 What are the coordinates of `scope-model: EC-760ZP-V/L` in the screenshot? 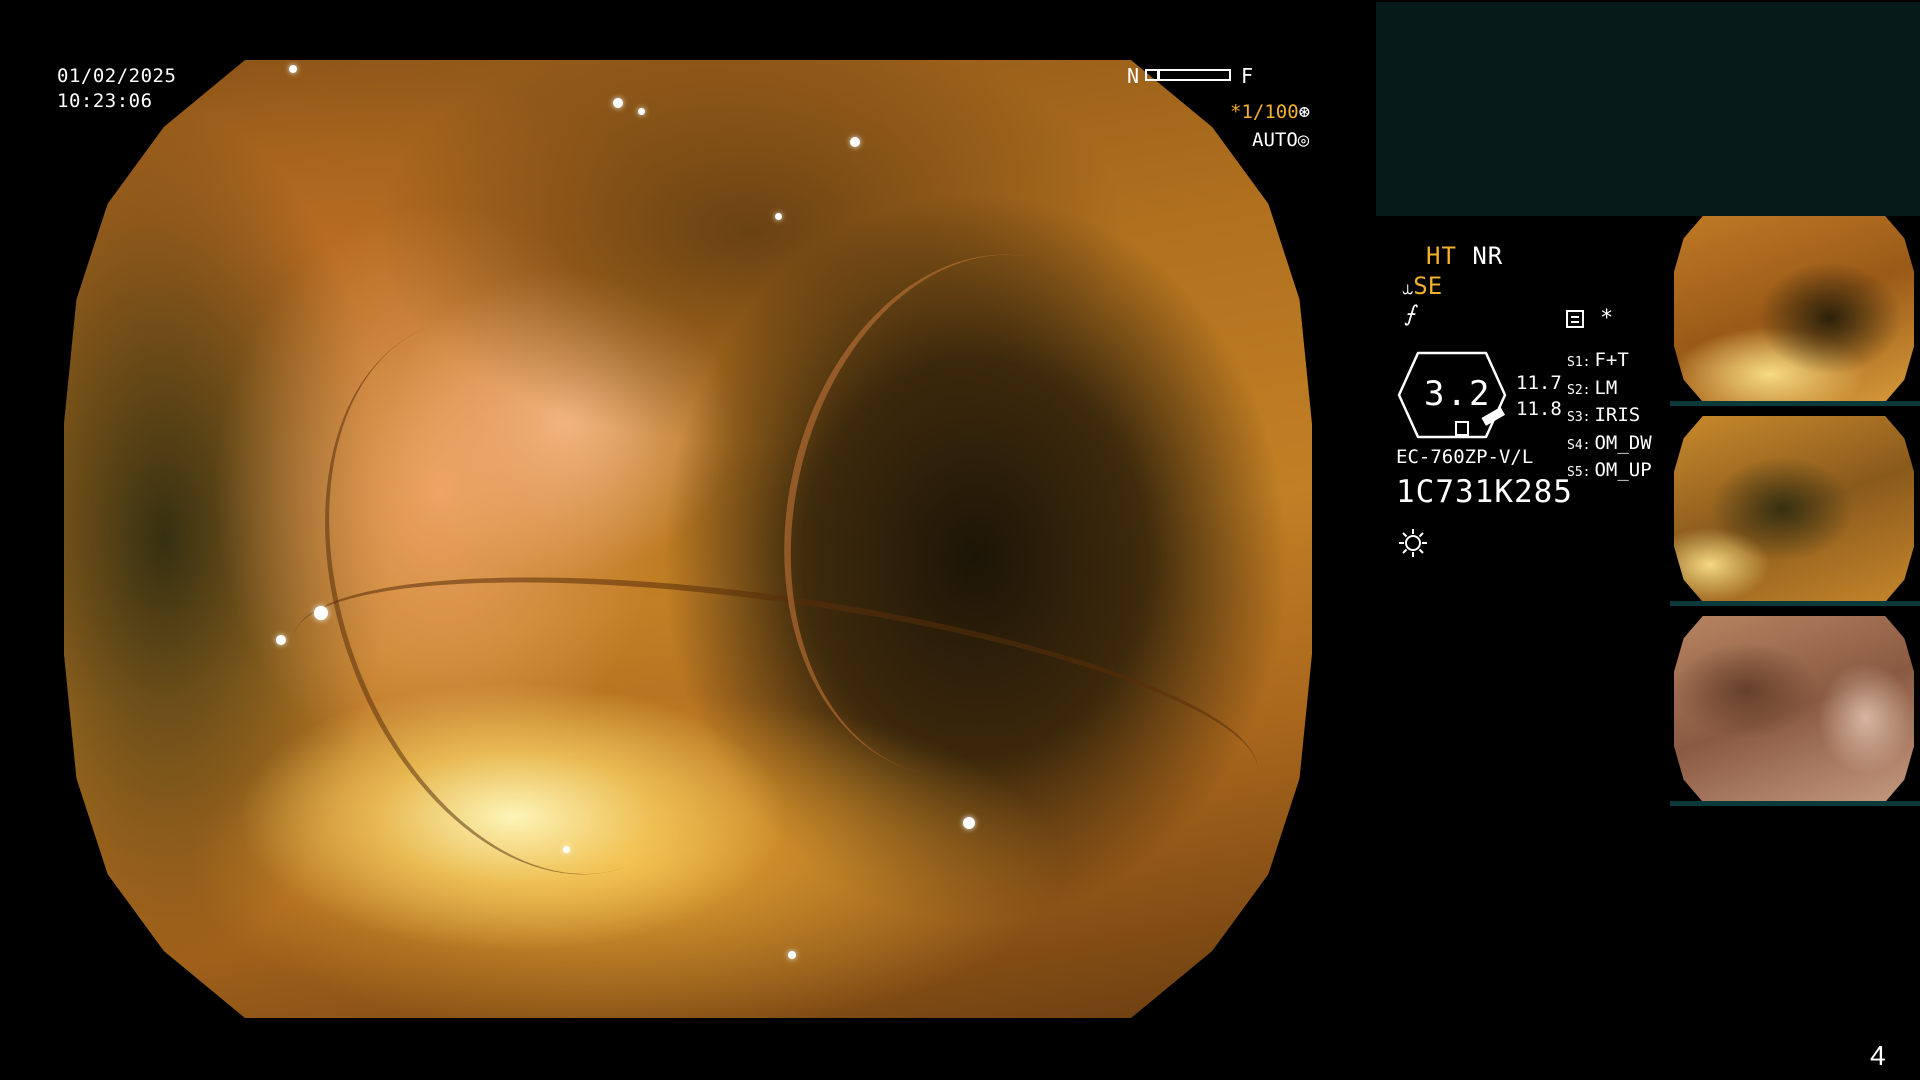 It's located at (1465, 457).